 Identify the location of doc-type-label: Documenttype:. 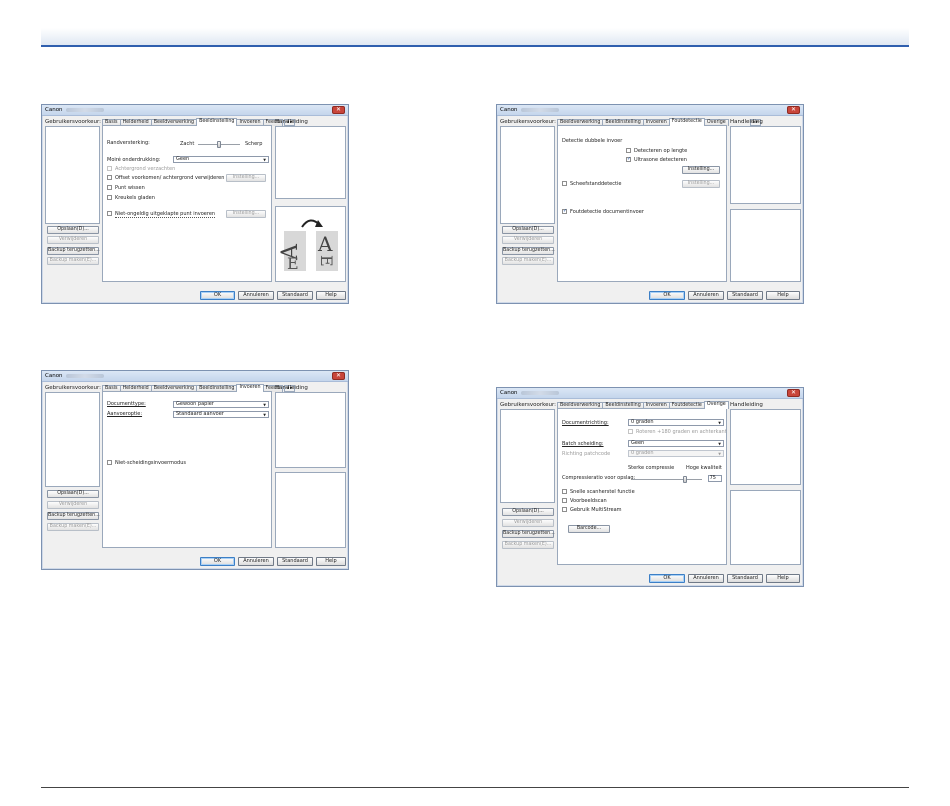
(126, 404).